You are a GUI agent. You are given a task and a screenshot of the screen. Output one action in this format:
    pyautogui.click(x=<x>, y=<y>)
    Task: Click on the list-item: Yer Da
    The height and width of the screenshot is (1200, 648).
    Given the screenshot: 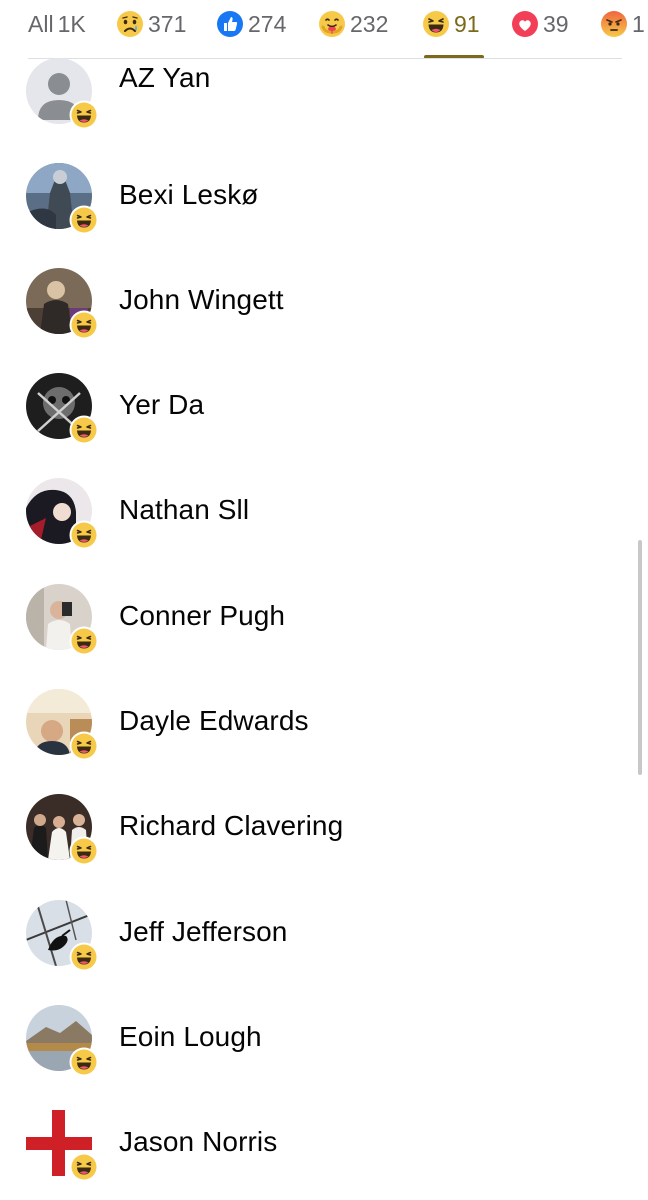 What is the action you would take?
    pyautogui.click(x=324, y=413)
    